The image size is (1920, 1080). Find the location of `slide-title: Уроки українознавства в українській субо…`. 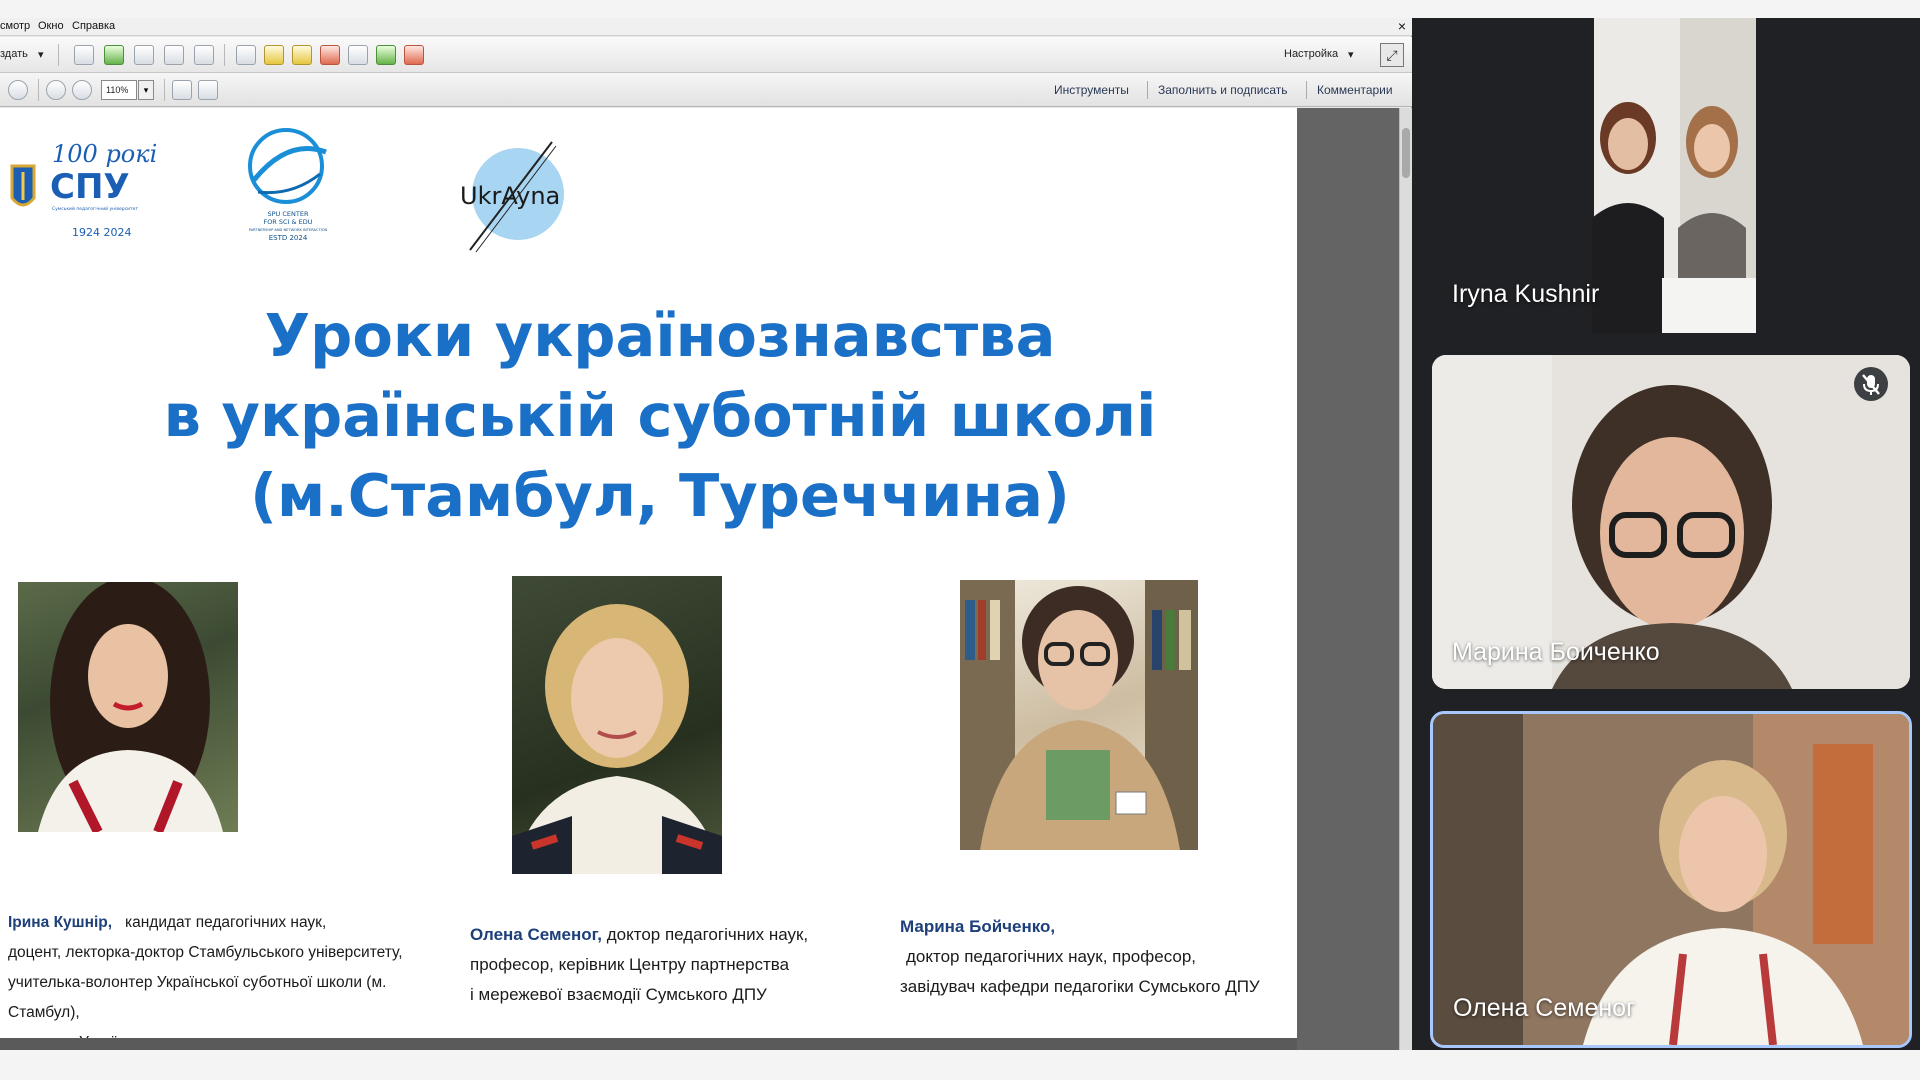

slide-title: Уроки українознавства в українській субо… is located at coordinates (660, 416).